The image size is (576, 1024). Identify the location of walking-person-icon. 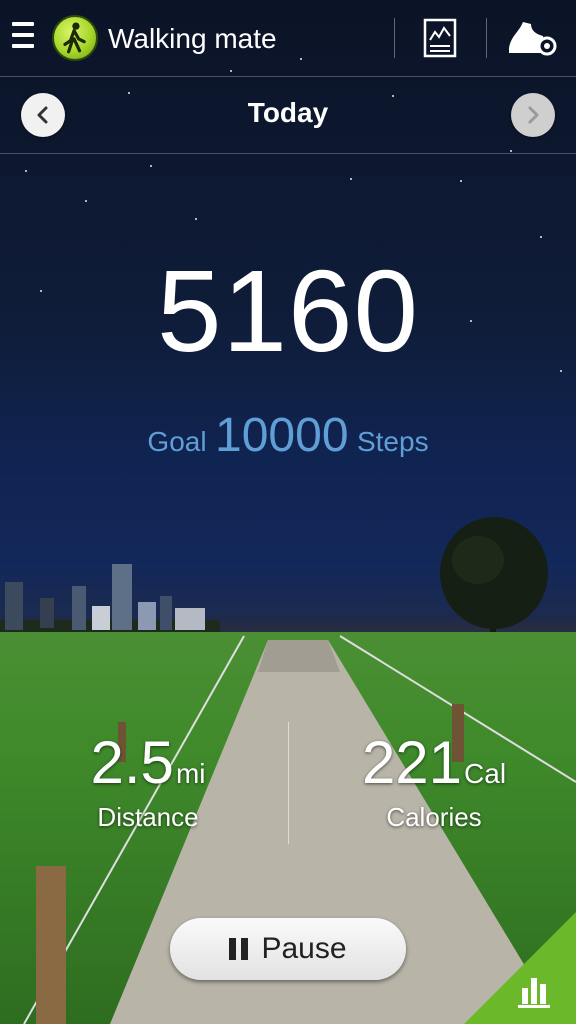
(75, 38).